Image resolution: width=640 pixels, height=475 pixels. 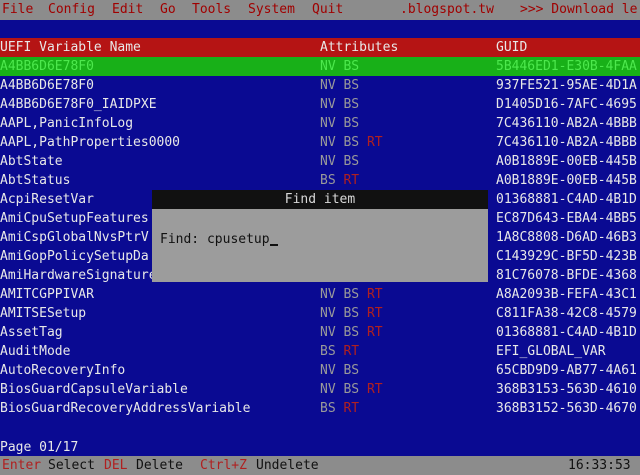 I want to click on menu-file: File, so click(x=17, y=10).